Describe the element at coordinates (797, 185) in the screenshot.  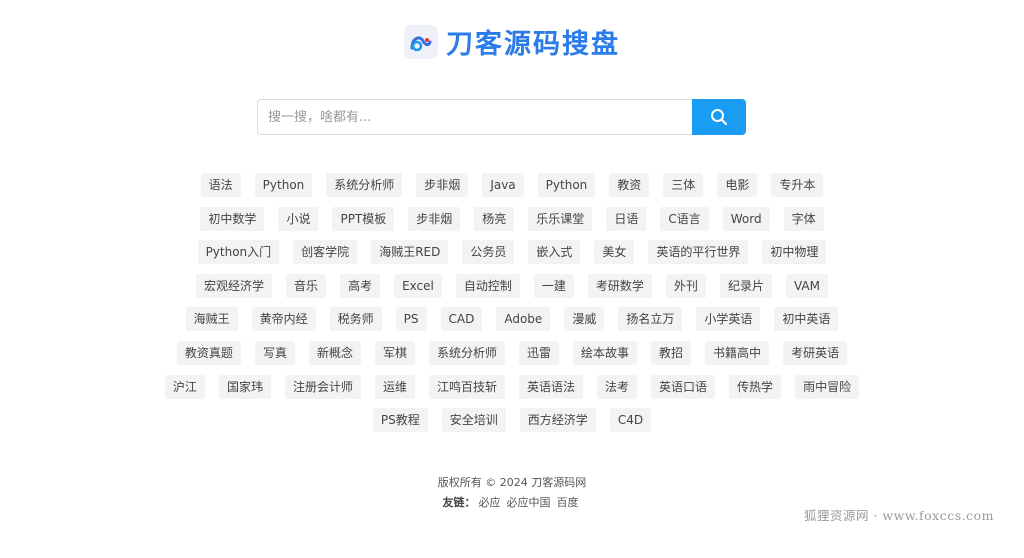
I see `tag-link: 专升本` at that location.